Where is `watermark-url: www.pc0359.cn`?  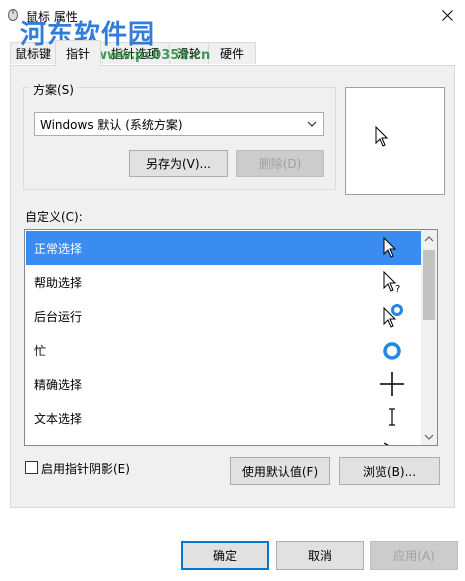 watermark-url: www.pc0359.cn is located at coordinates (153, 55).